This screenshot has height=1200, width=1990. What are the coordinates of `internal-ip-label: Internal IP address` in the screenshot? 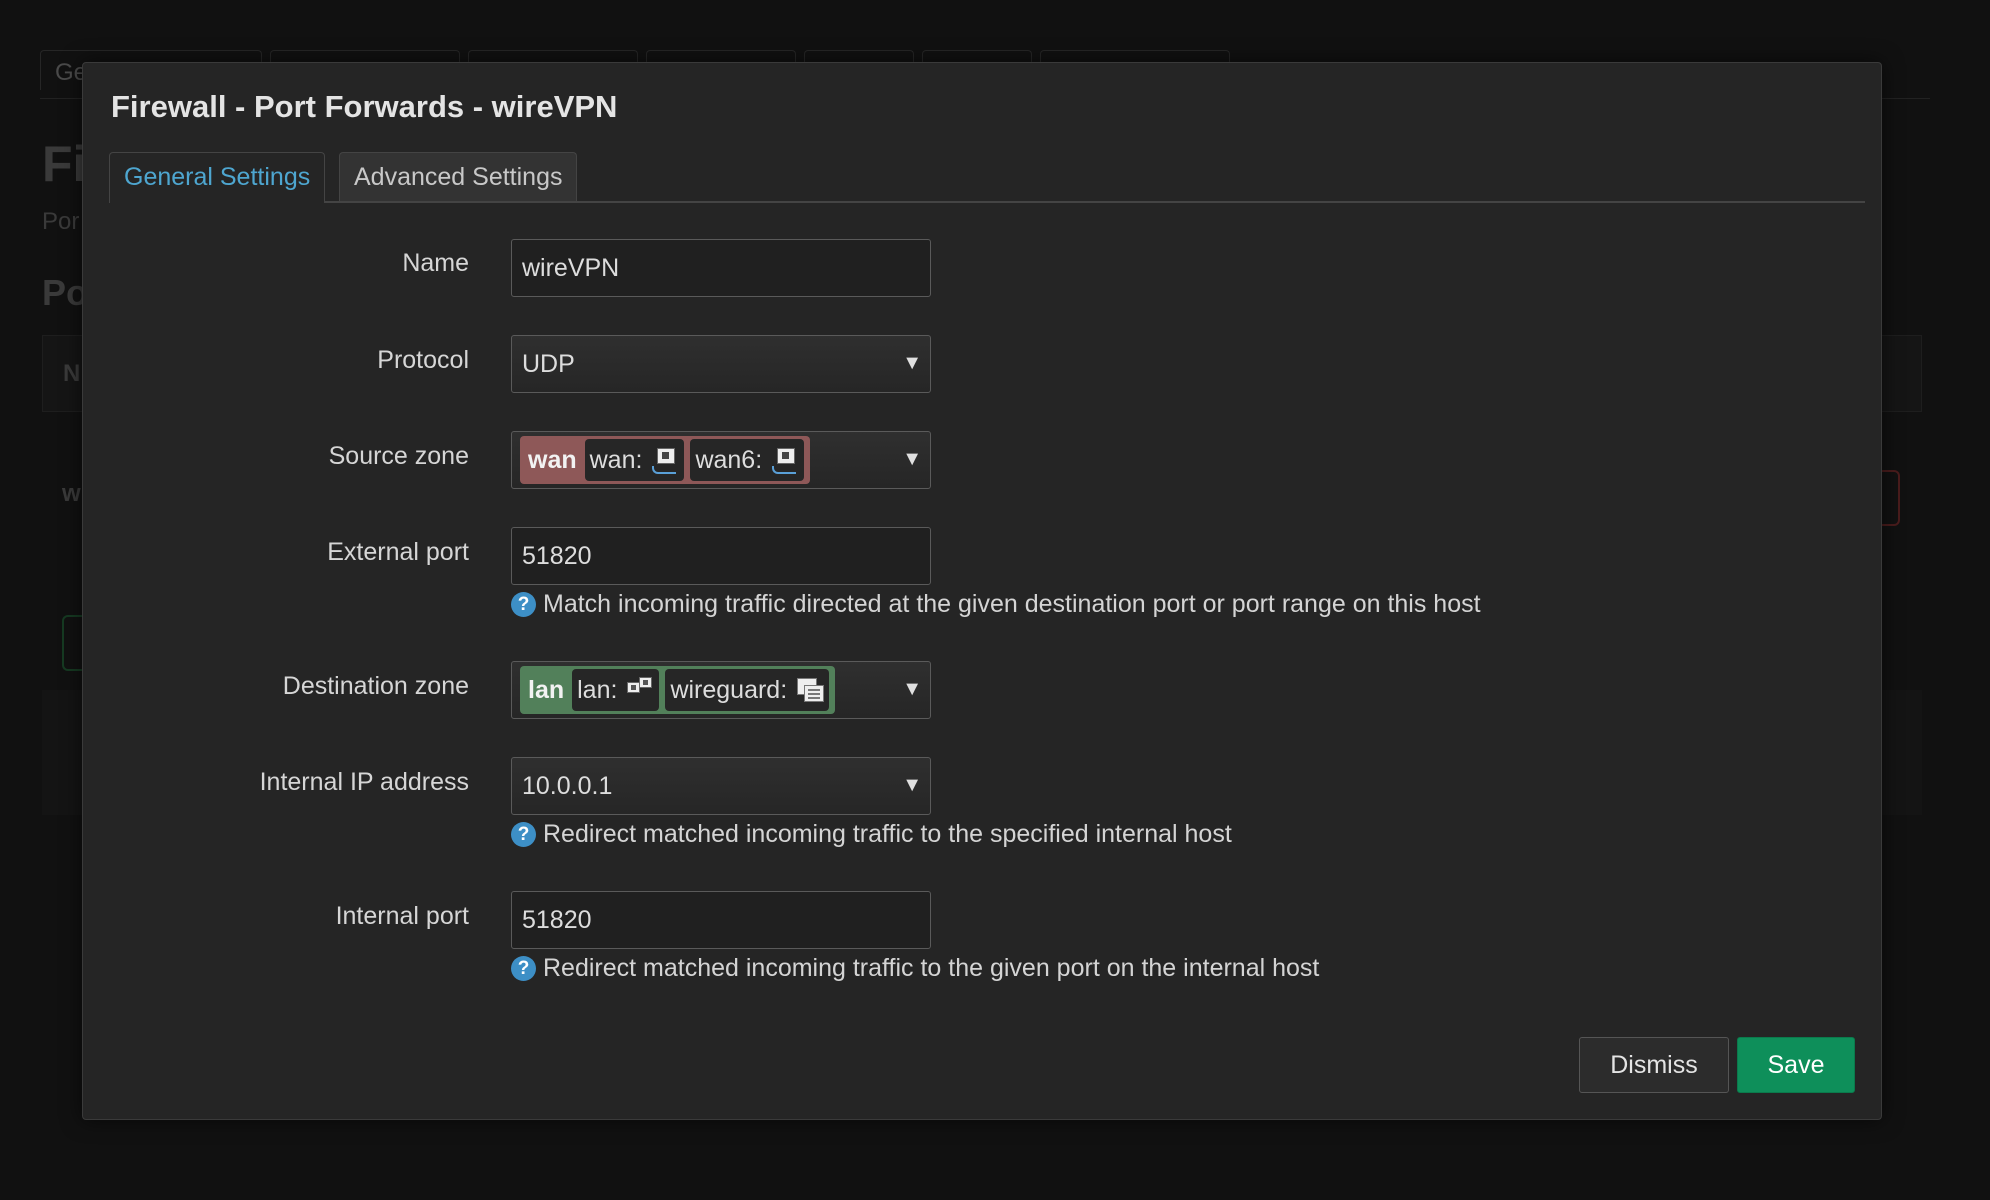 It's located at (364, 782).